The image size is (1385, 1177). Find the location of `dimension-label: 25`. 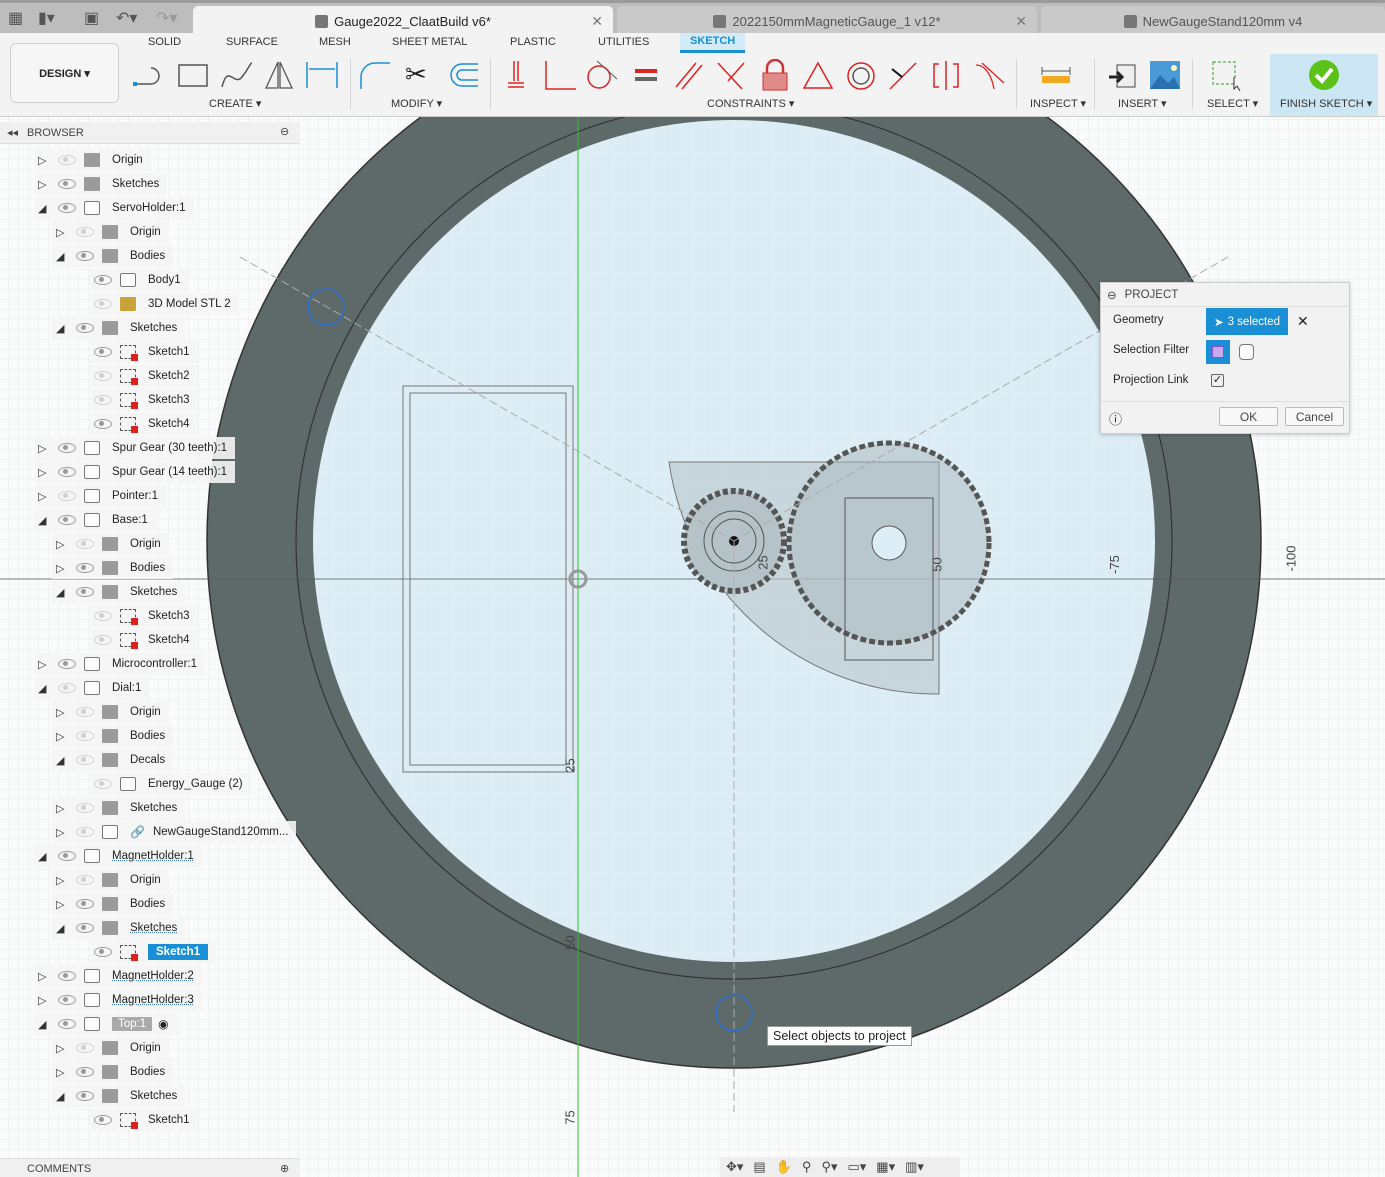

dimension-label: 25 is located at coordinates (763, 562).